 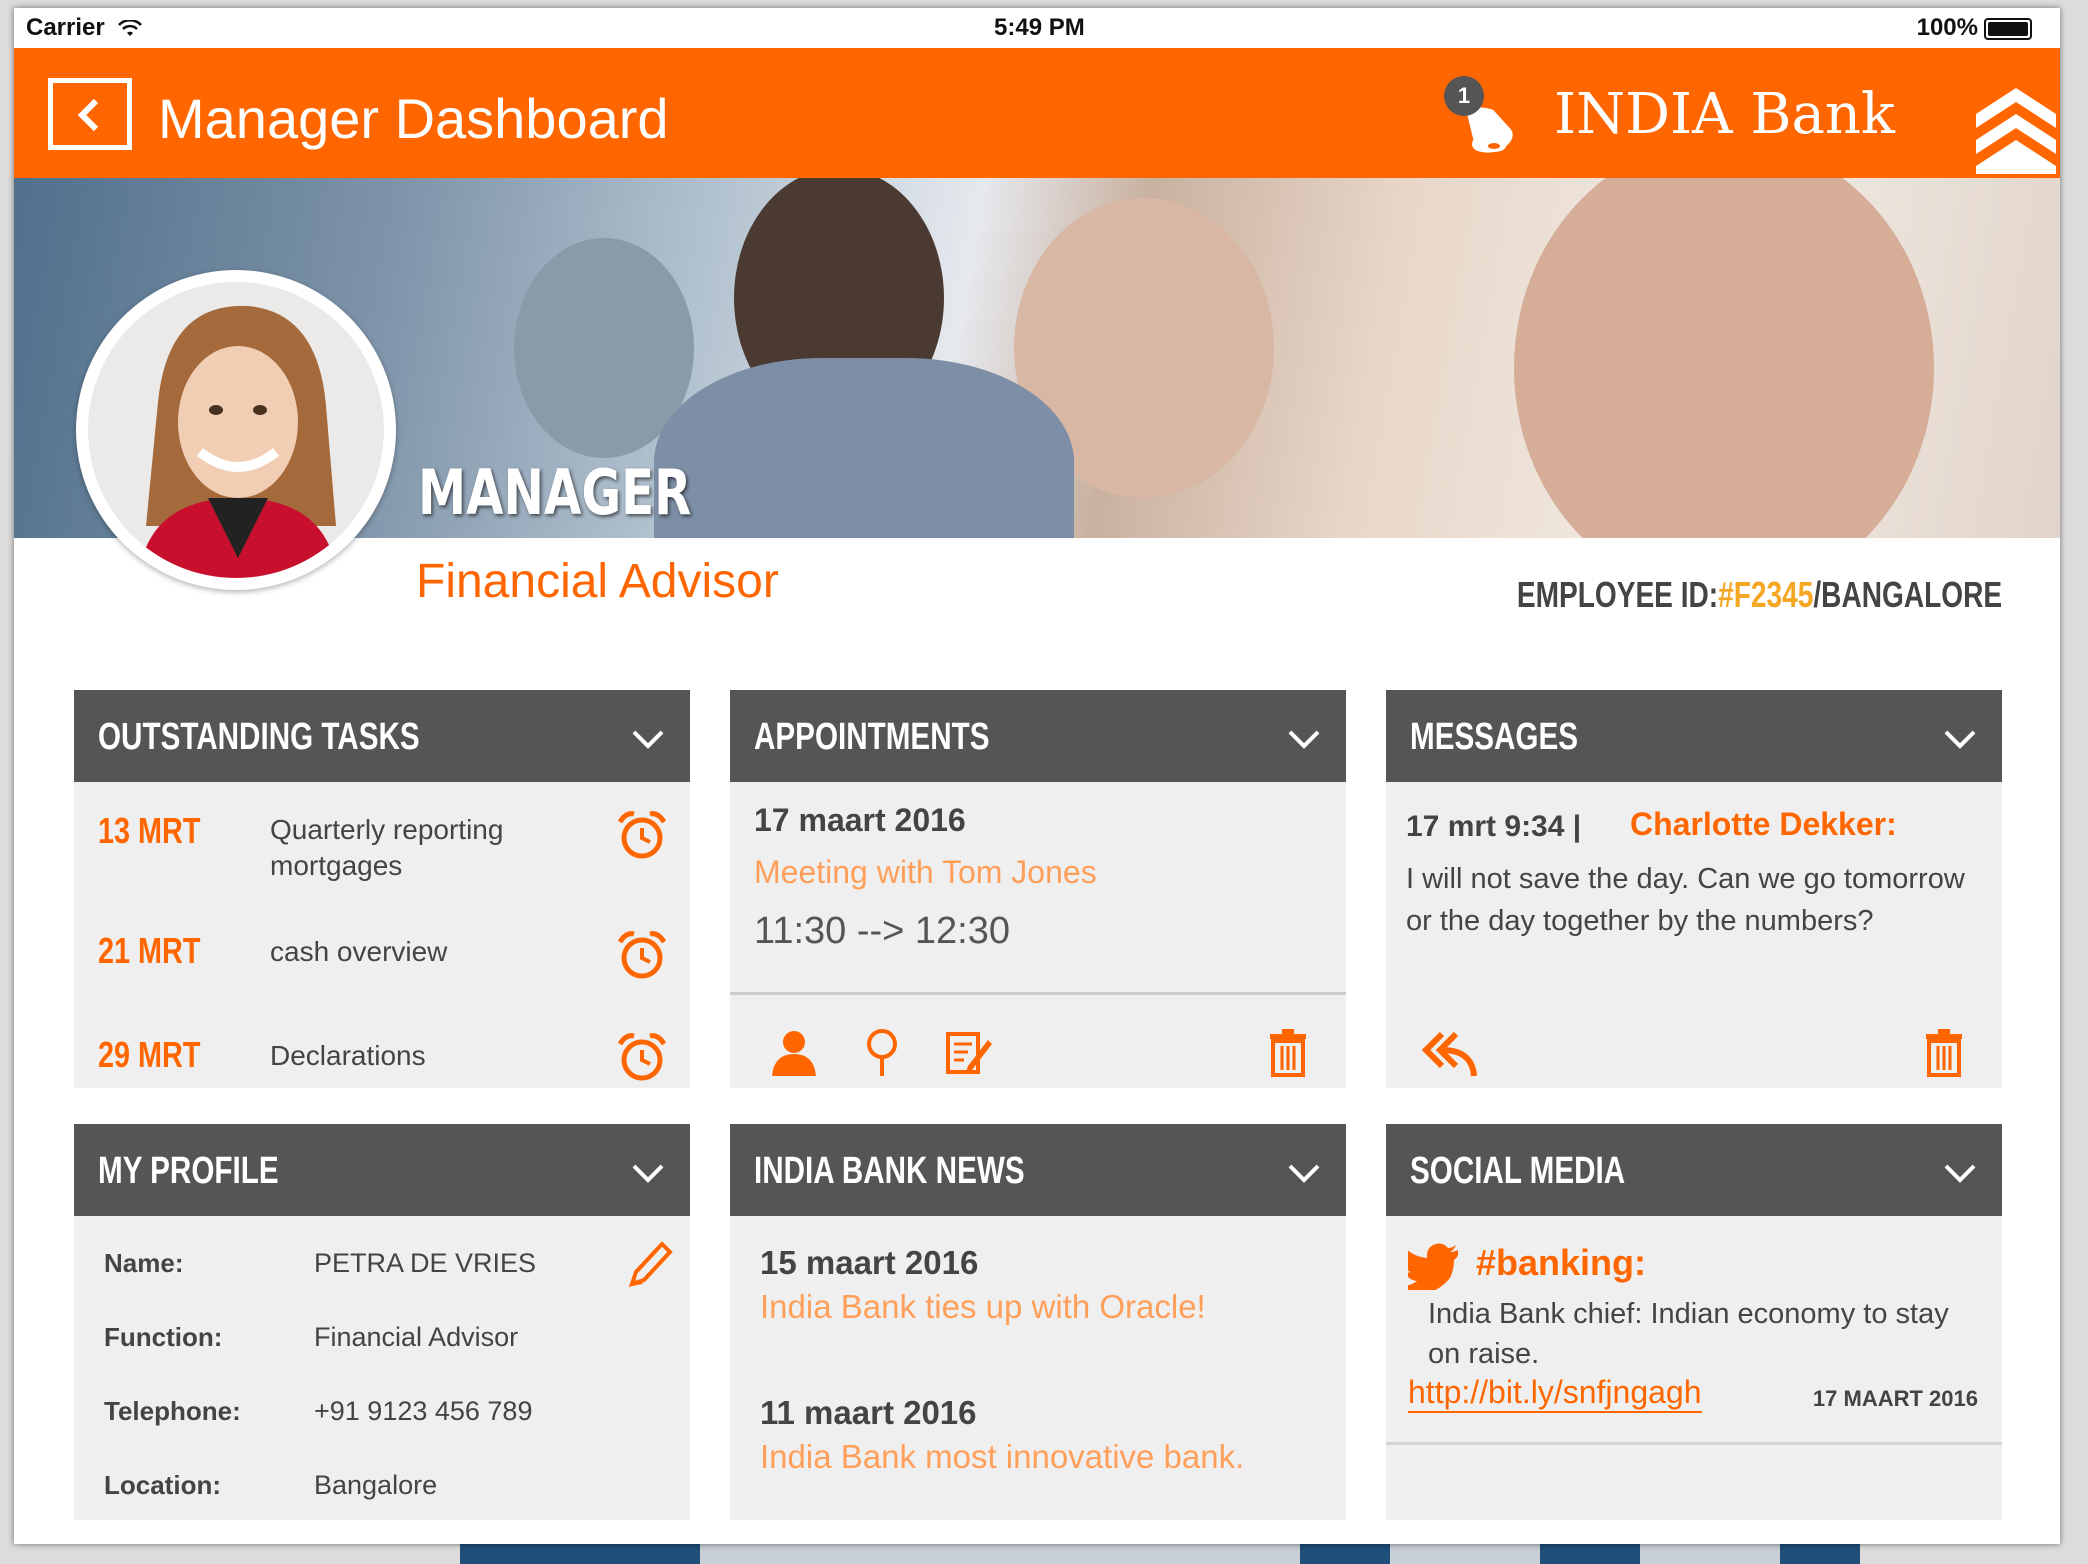 What do you see at coordinates (359, 951) in the screenshot?
I see `task-text: cash overview` at bounding box center [359, 951].